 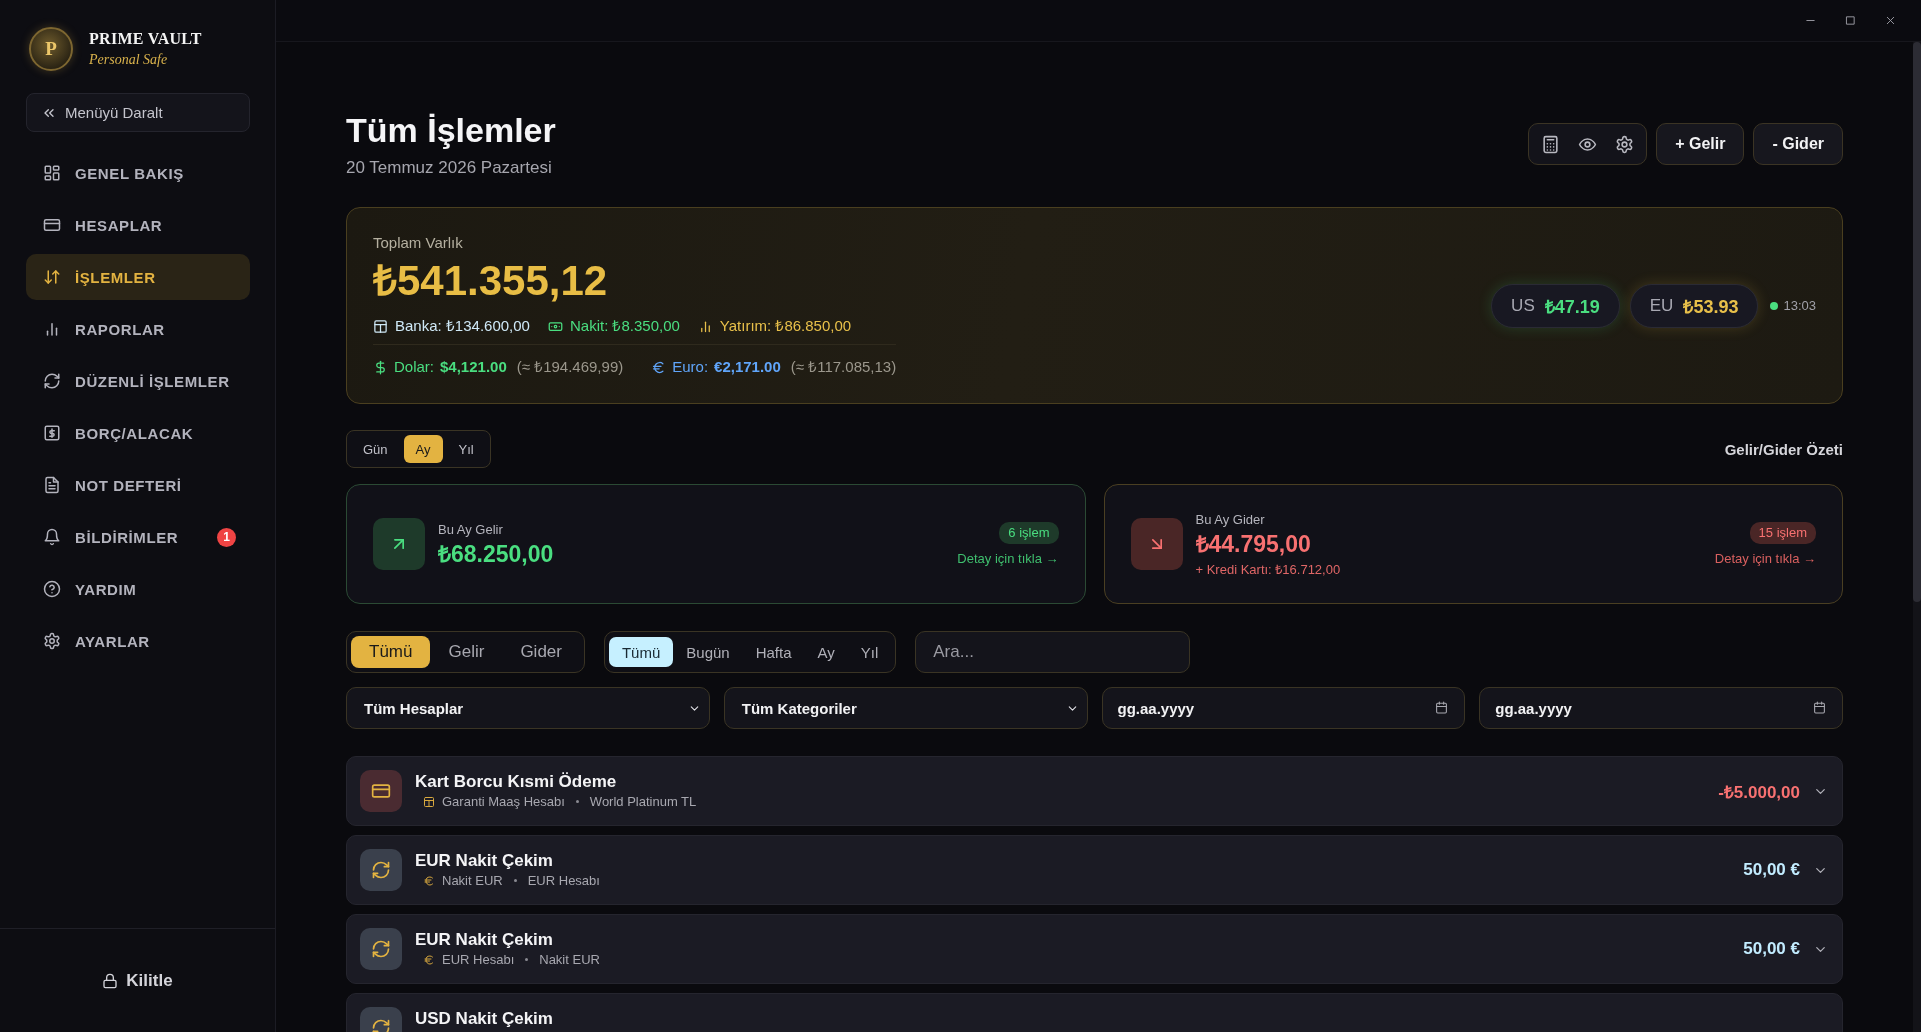 I want to click on transaction-row: EUR Nakit Çekim Nakit EUR EUR Hesabı 50,00 €, so click(x=1094, y=870).